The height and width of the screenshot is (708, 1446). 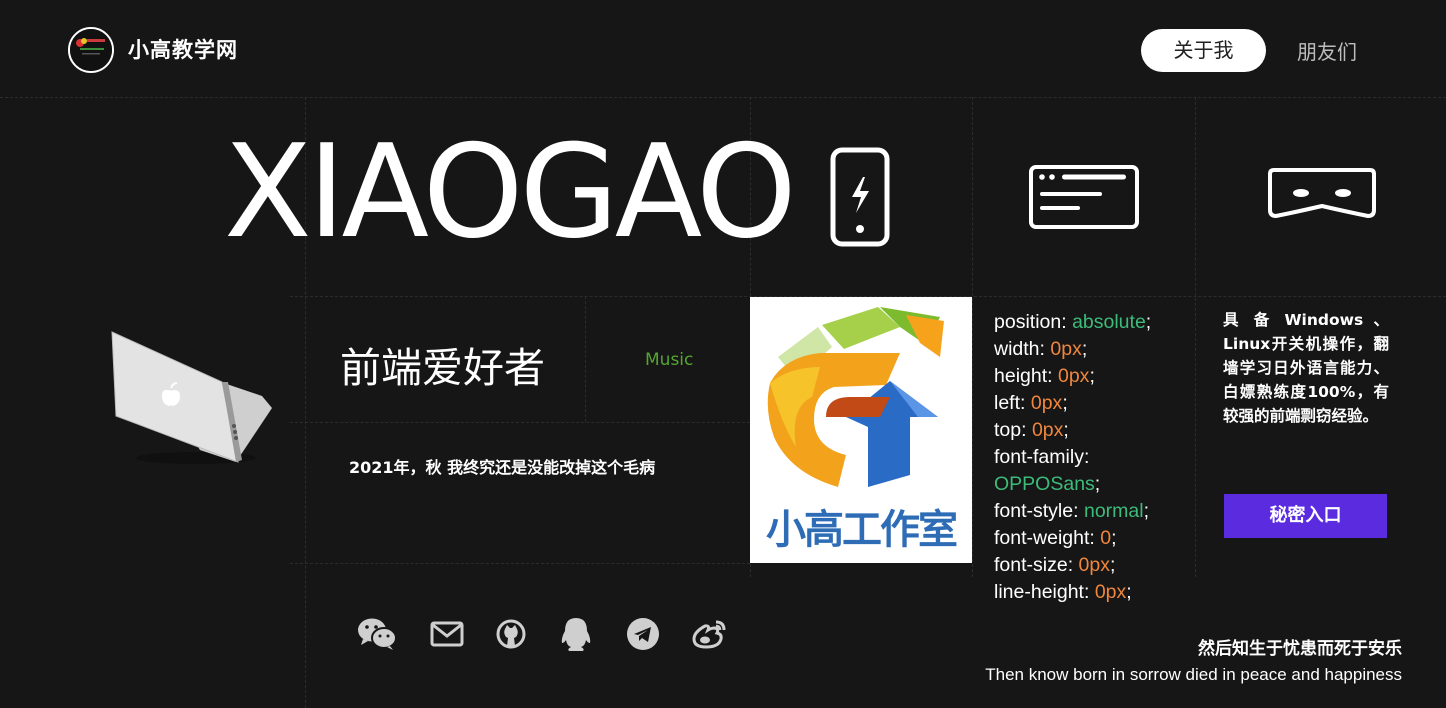 I want to click on secret-entrance-button: 秘密入口, so click(x=1305, y=516).